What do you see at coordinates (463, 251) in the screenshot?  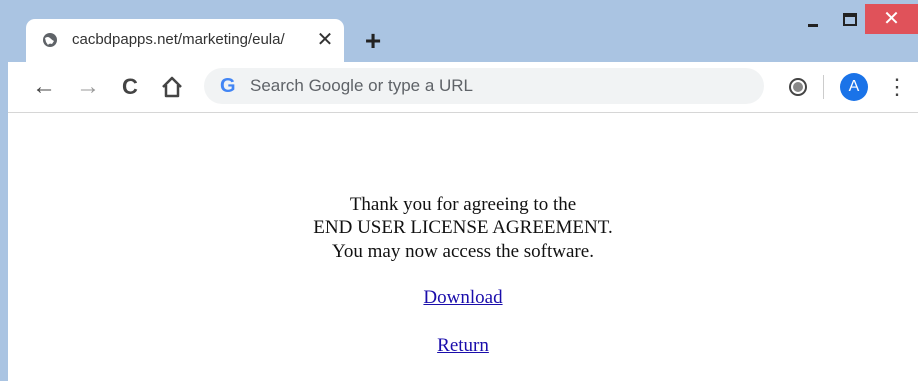 I see `access-line: You may now access the software.` at bounding box center [463, 251].